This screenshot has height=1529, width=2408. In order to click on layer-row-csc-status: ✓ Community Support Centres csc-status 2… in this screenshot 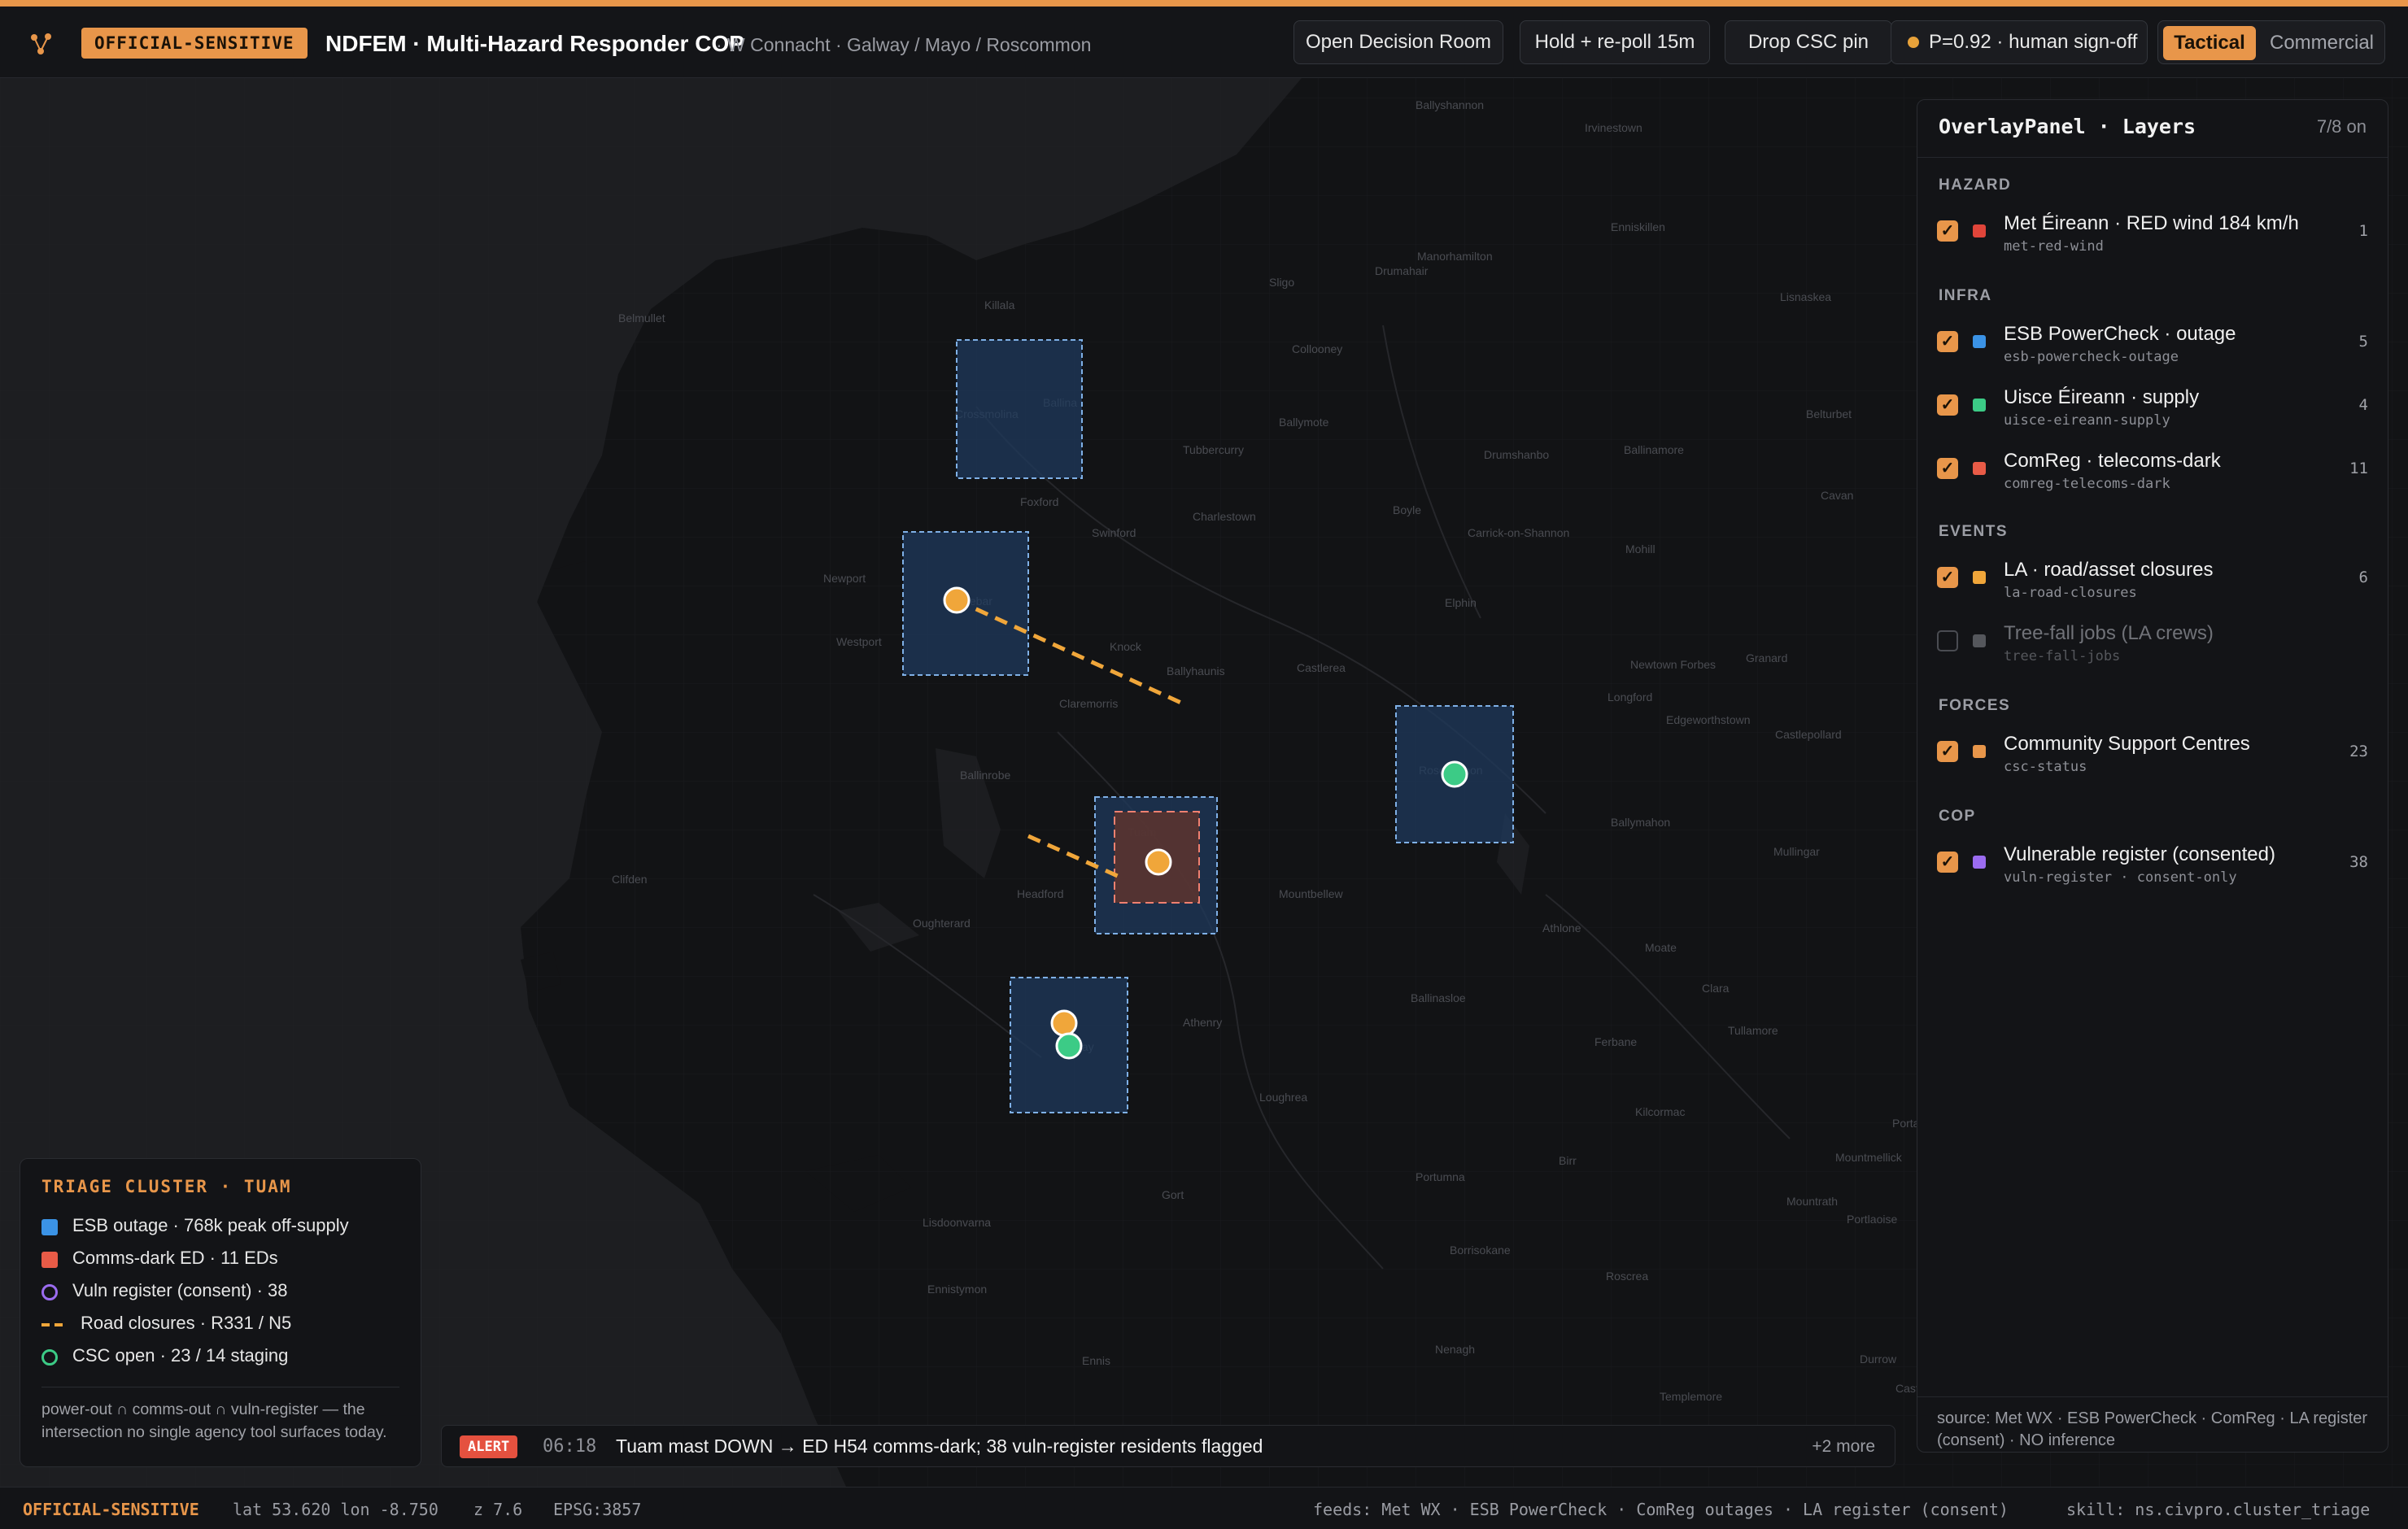, I will do `click(2153, 757)`.